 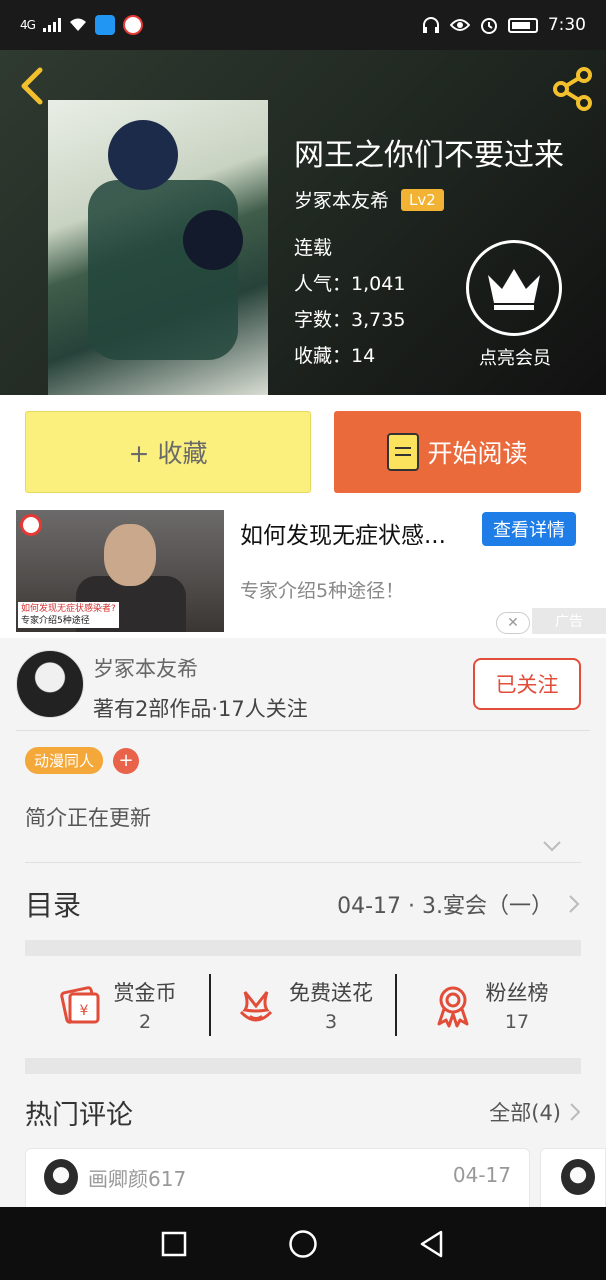 I want to click on reward-coins-text: 赏金币 2, so click(x=145, y=1005).